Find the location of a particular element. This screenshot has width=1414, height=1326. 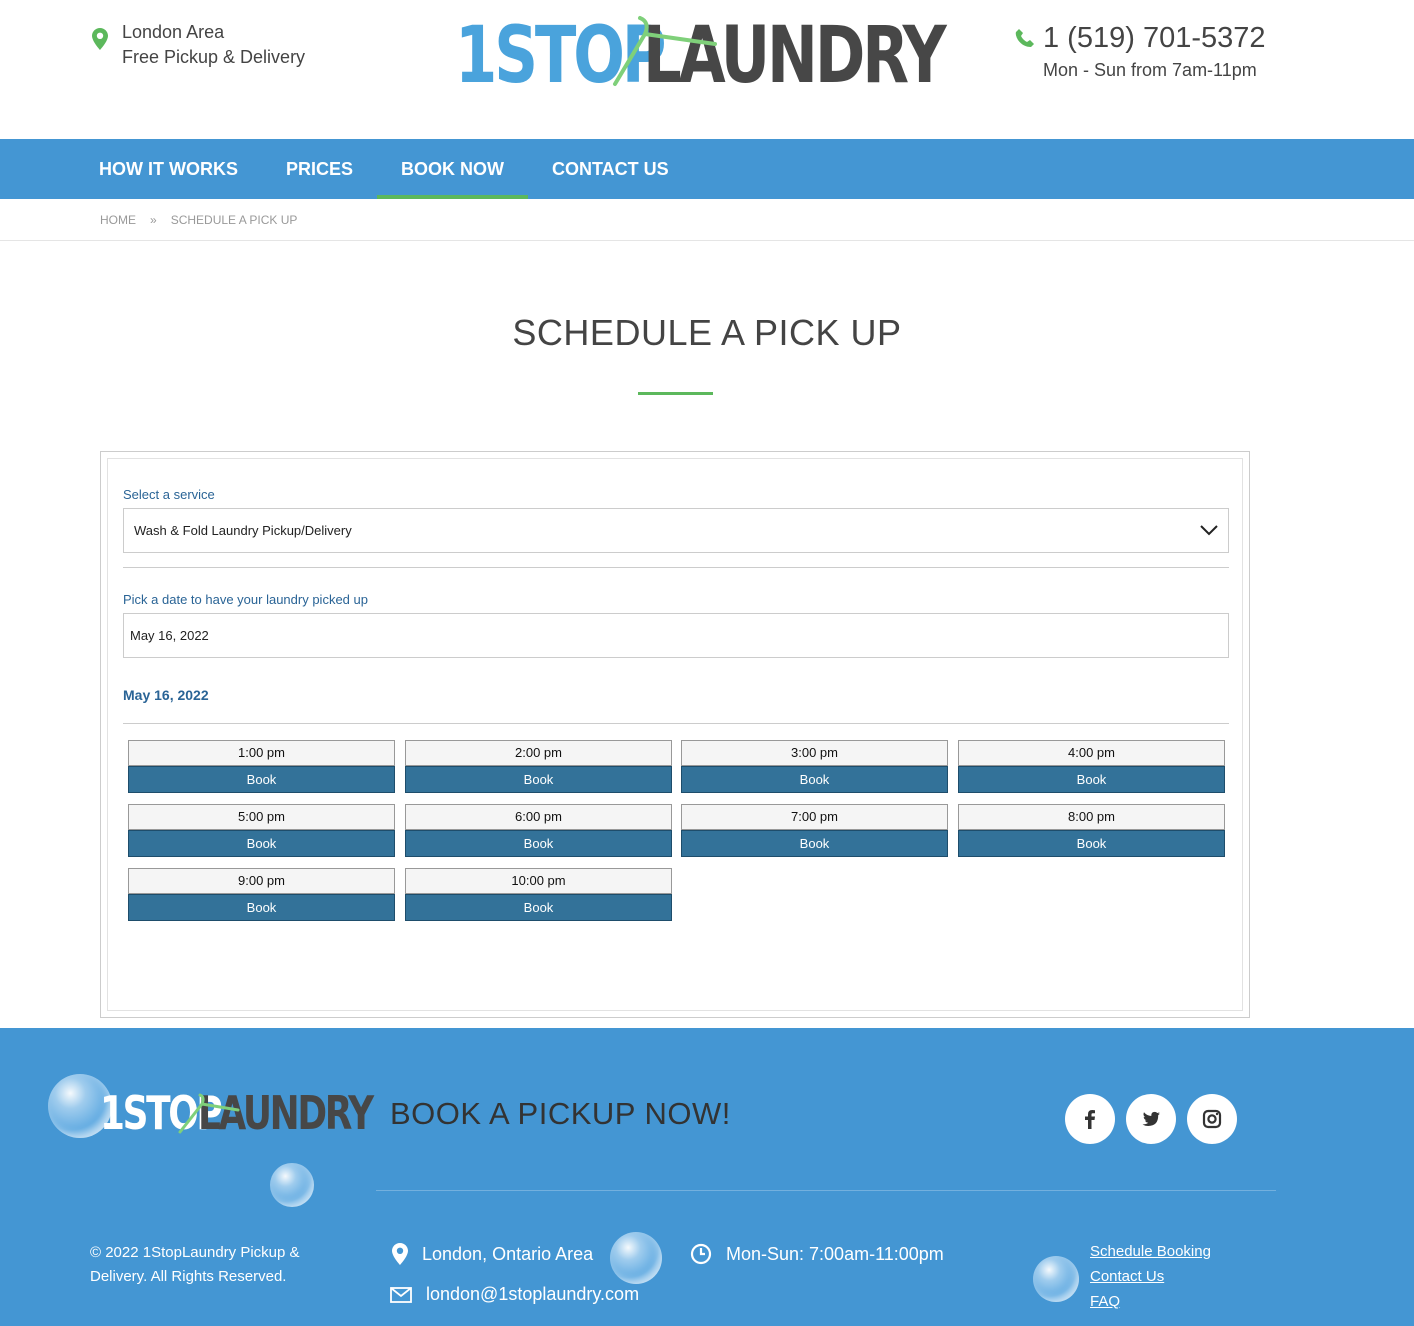

nav-prices: PRICES is located at coordinates (319, 169).